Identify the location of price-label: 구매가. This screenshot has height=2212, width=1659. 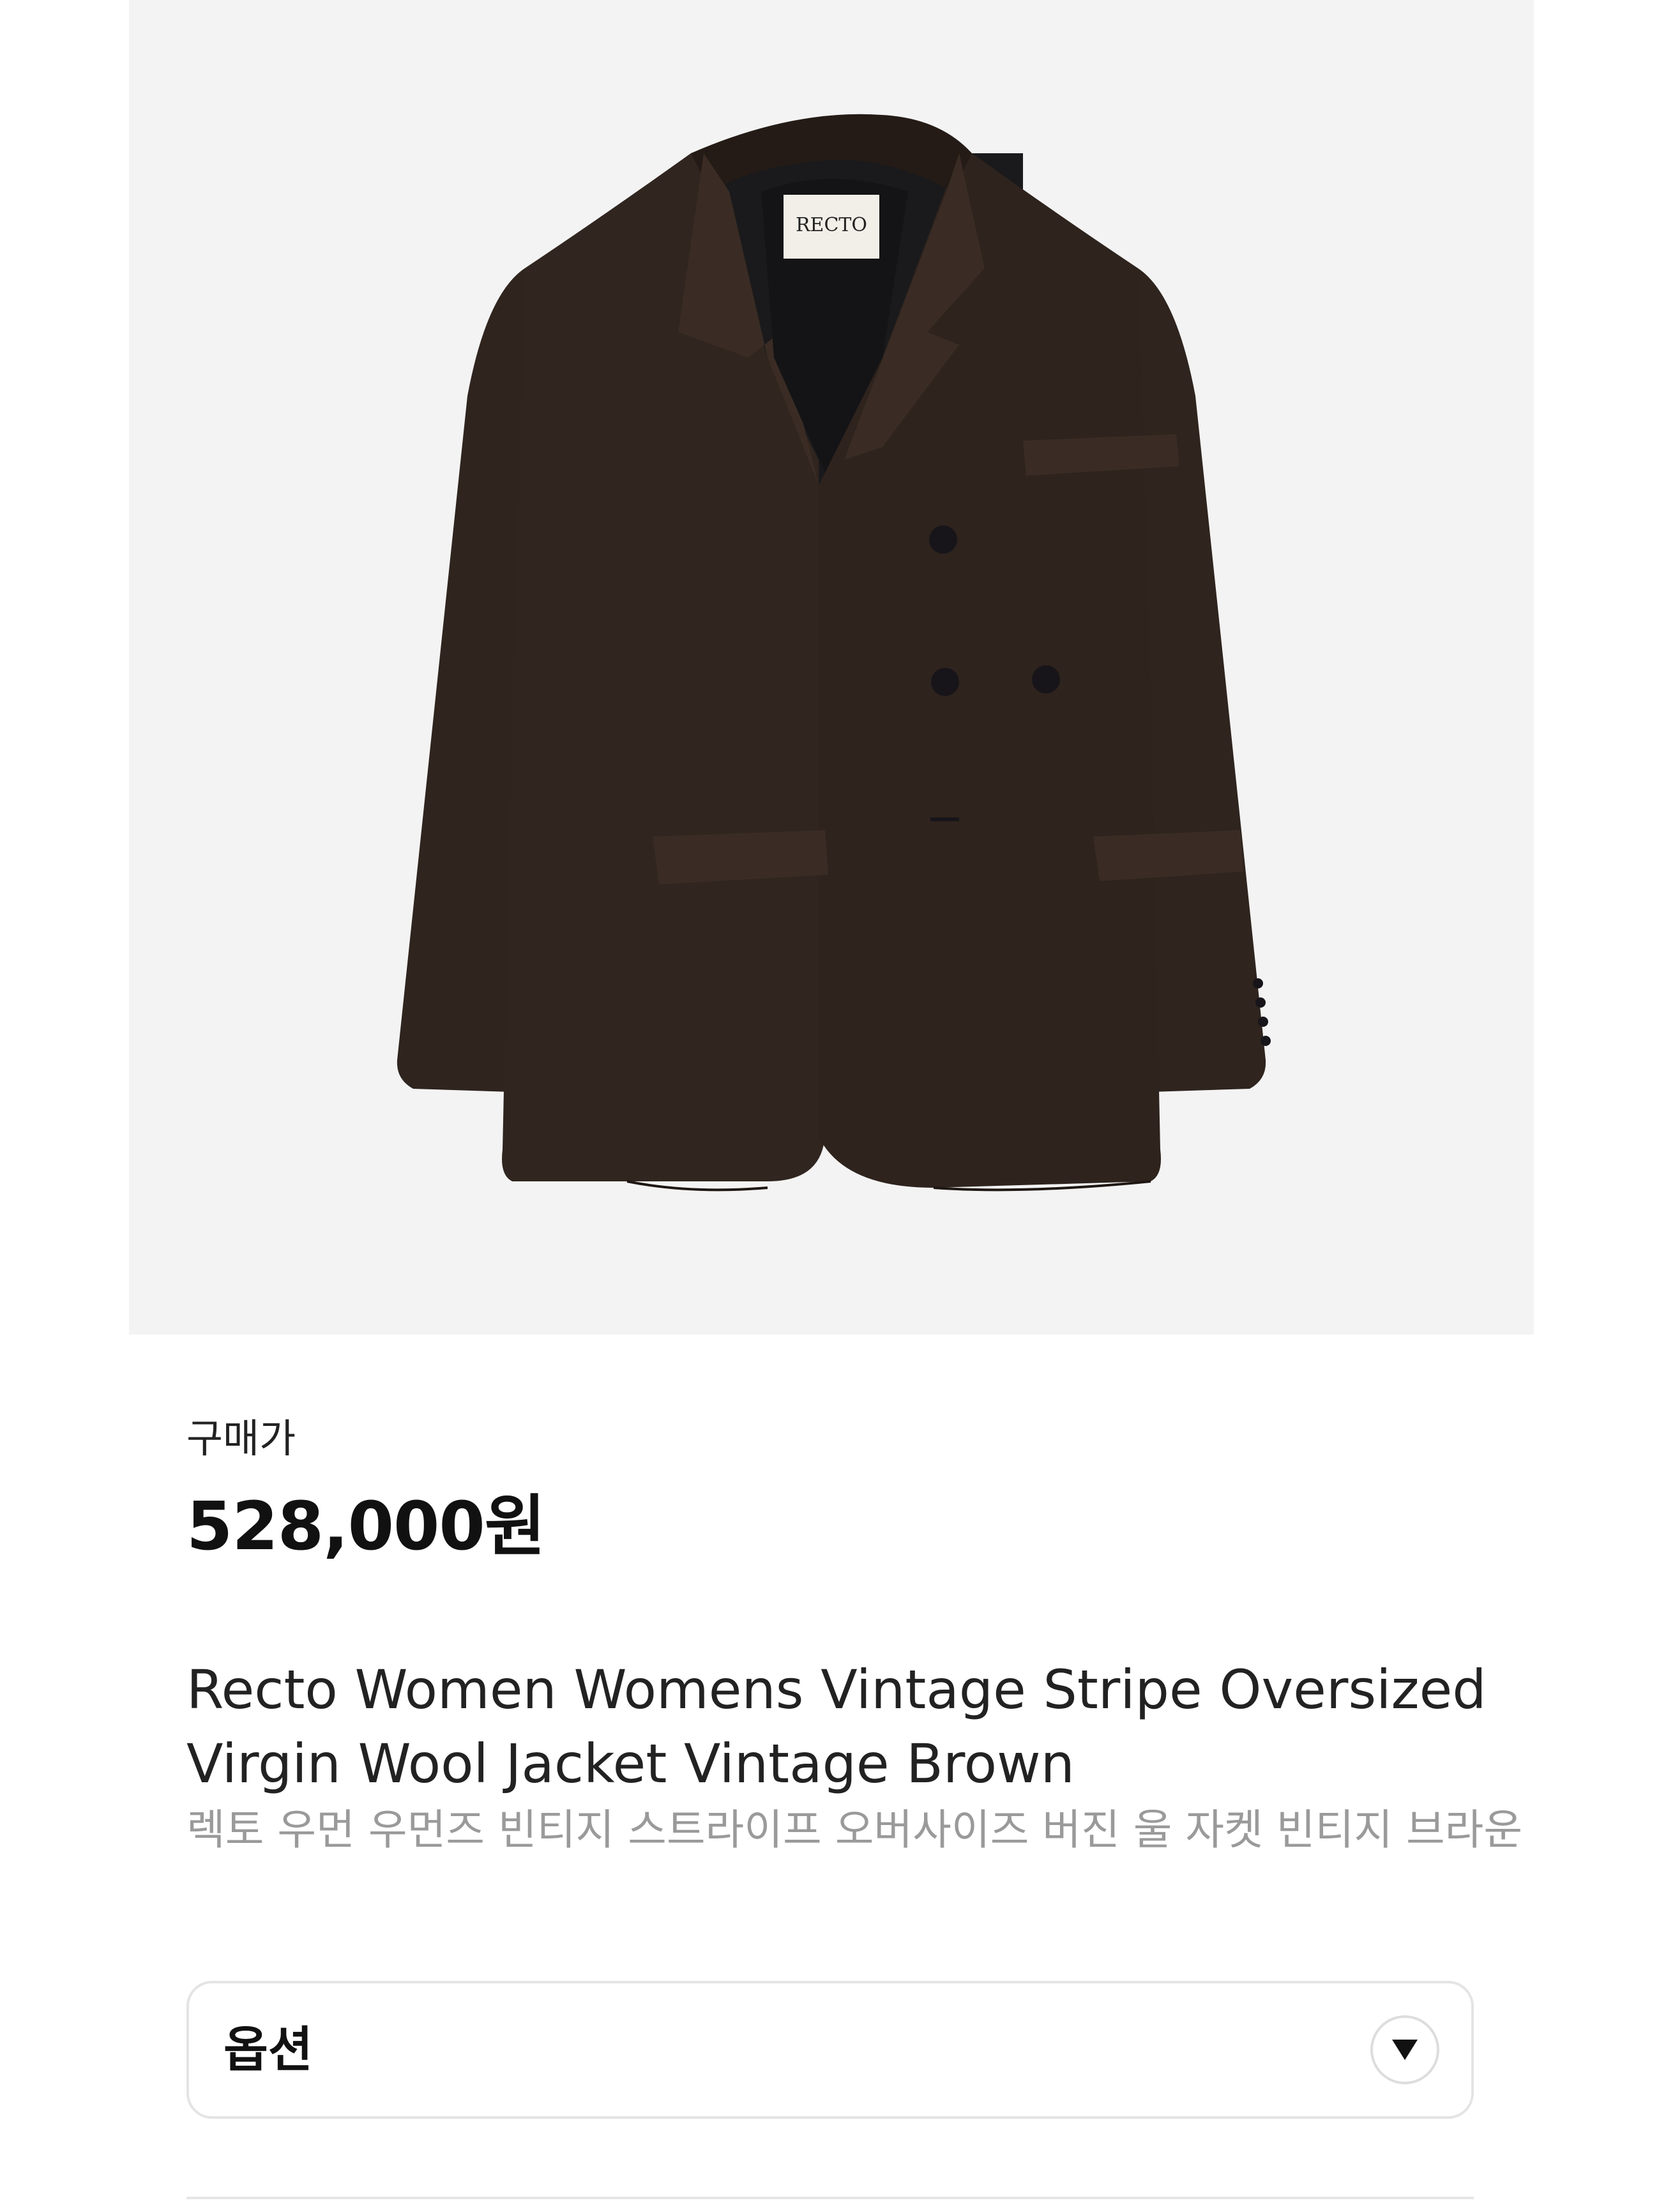
(241, 1439).